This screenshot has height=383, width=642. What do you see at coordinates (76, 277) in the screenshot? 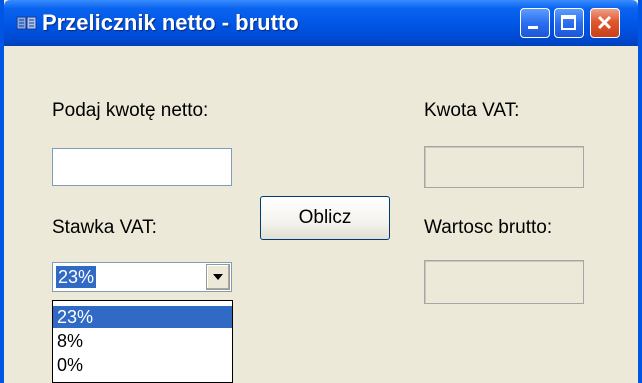
I see `vat-rate-selected: 23%` at bounding box center [76, 277].